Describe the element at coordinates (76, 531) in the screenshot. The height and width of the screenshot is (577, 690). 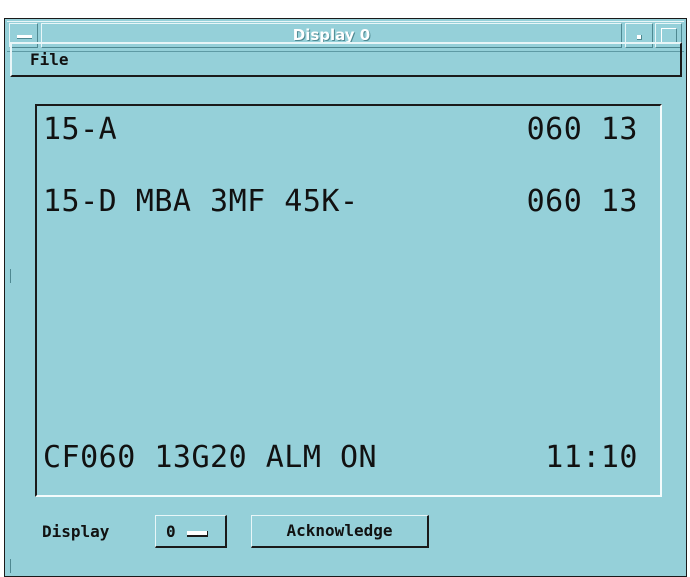
I see `display-label: Display` at that location.